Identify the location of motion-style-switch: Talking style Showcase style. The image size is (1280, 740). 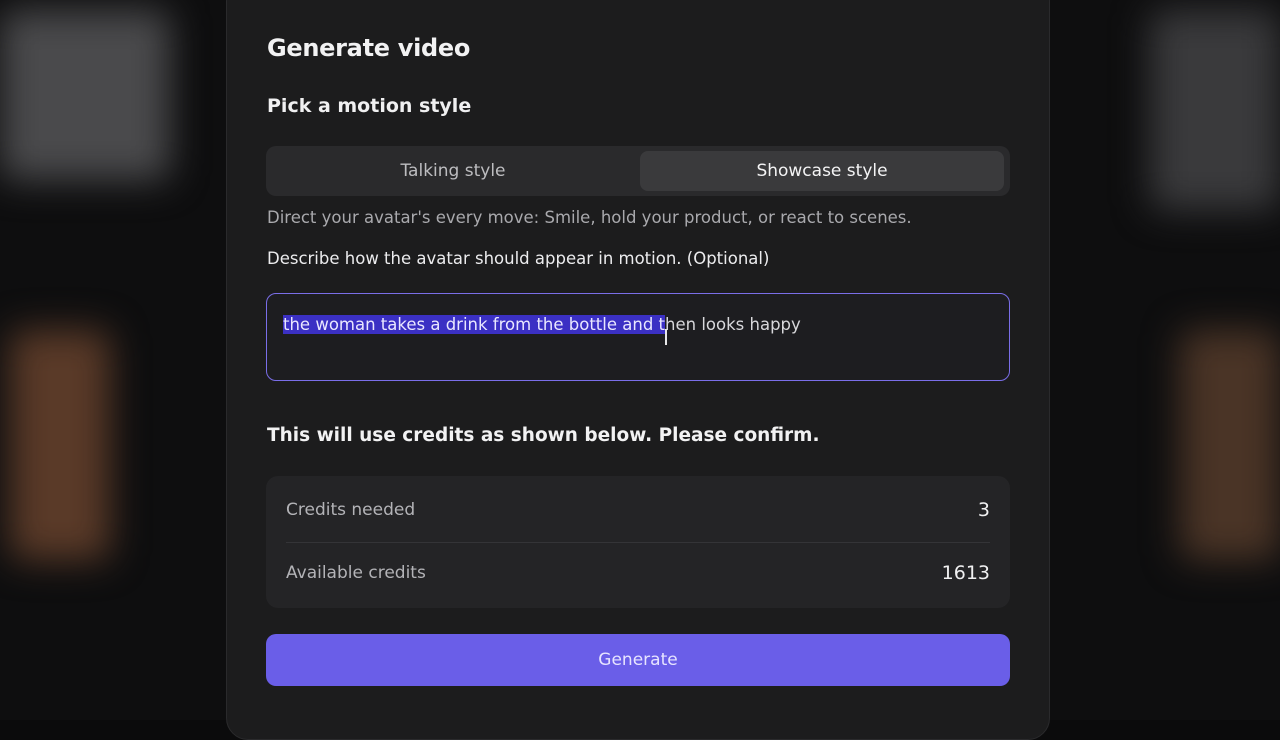
(638, 171).